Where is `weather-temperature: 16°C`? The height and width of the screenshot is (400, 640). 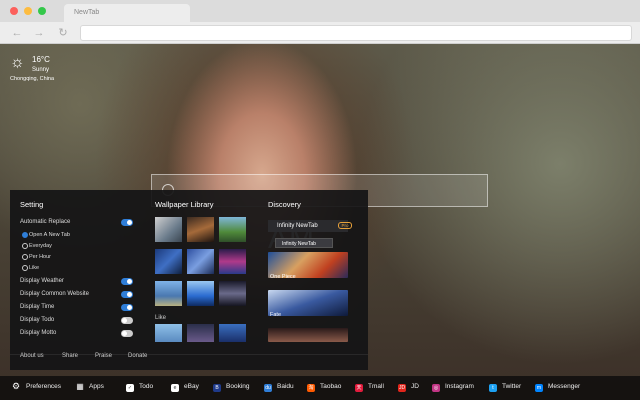
weather-temperature: 16°C is located at coordinates (41, 59).